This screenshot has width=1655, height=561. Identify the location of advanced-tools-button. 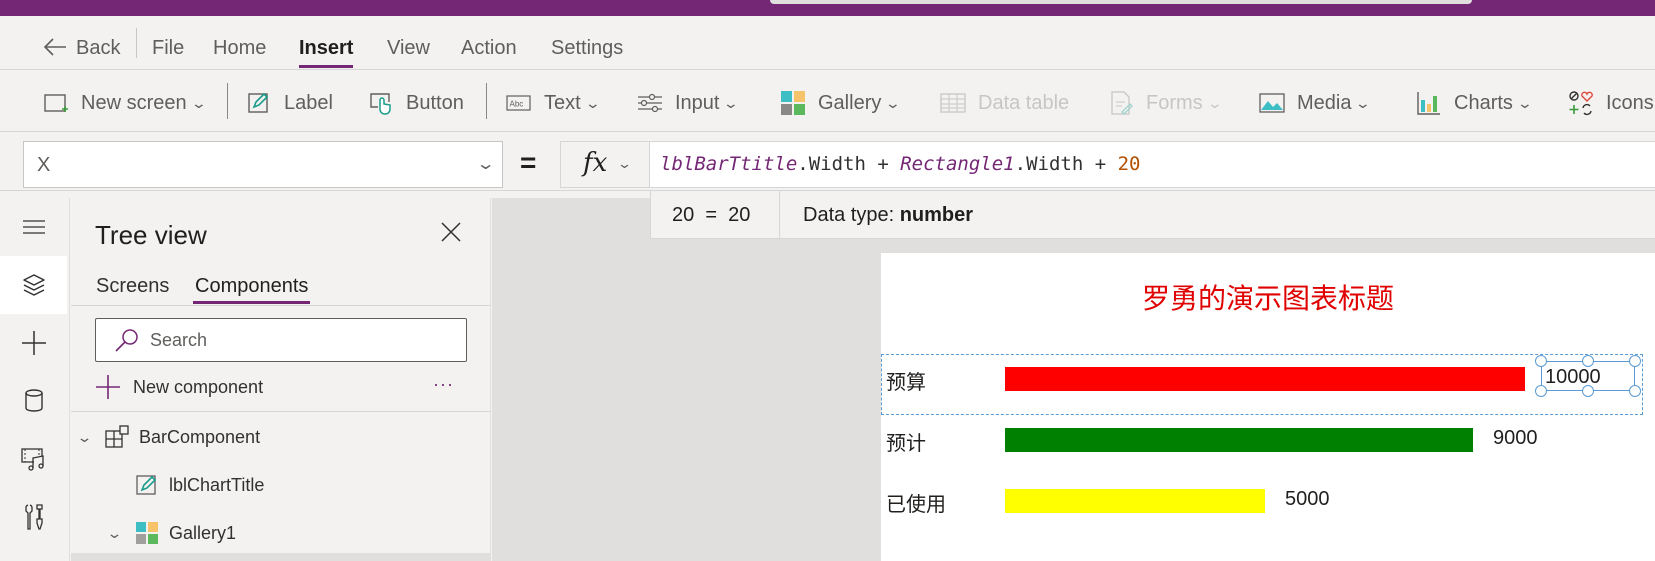
(33, 517).